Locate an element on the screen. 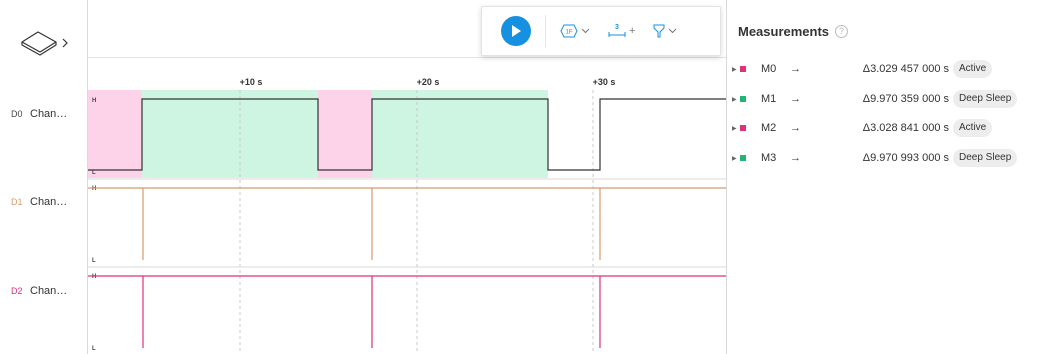 The height and width of the screenshot is (354, 1043). toolbar-divider is located at coordinates (545, 31).